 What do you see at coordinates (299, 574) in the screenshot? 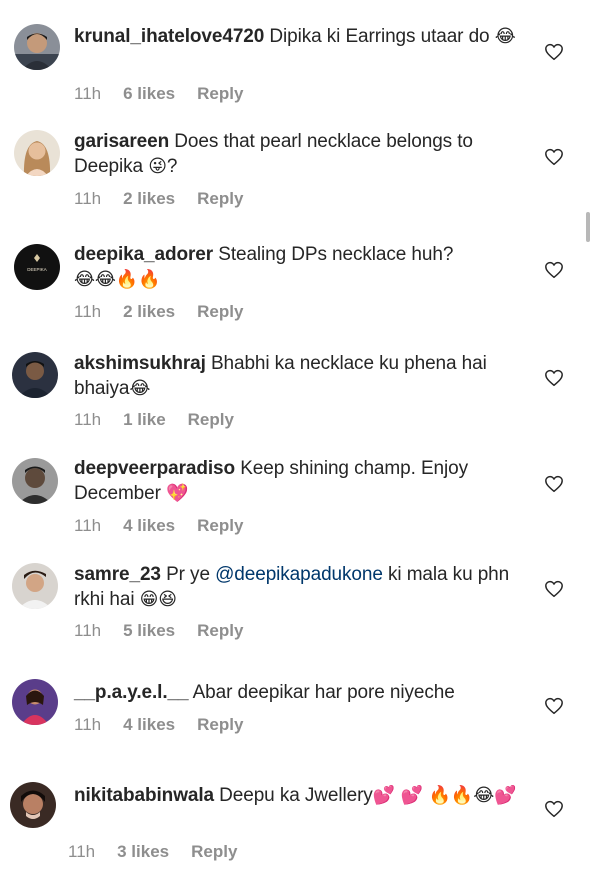
I see `comment-mention-link: @deepikapadukone` at bounding box center [299, 574].